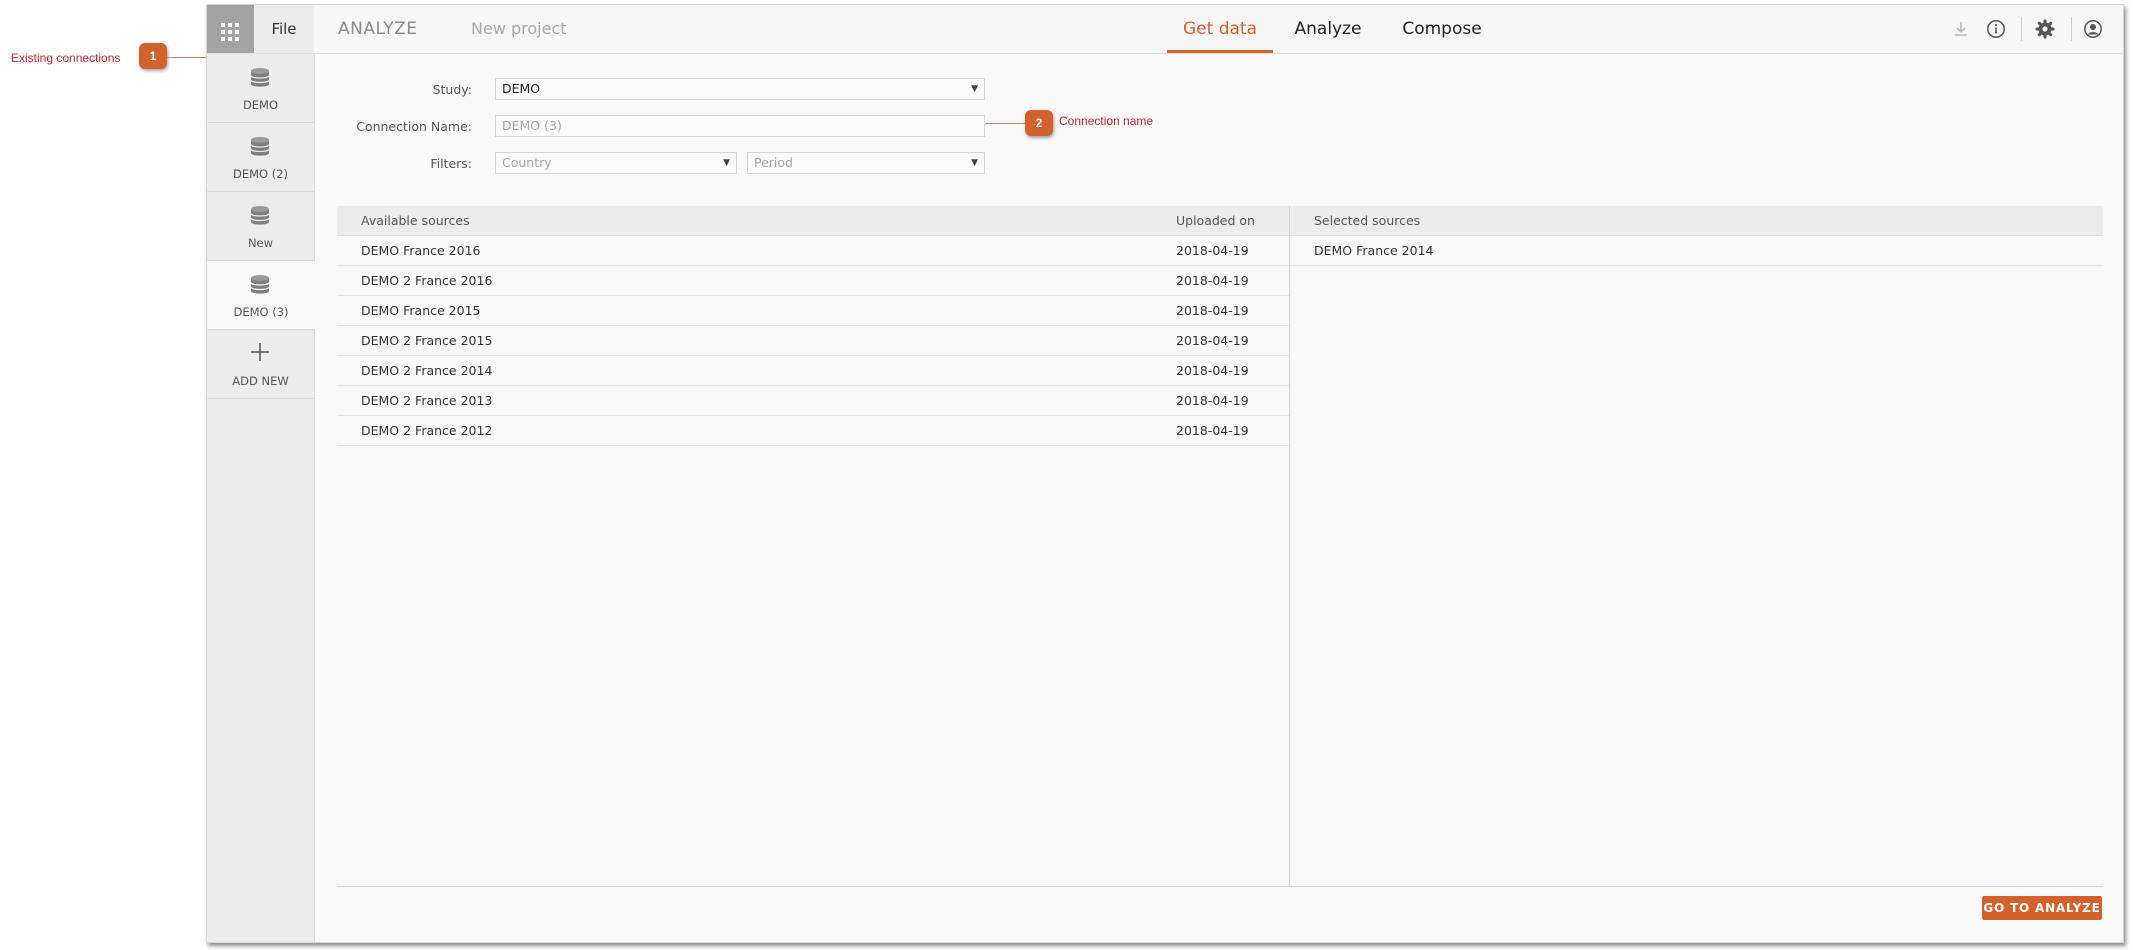  Describe the element at coordinates (260, 243) in the screenshot. I see `sidebar-item-label: New` at that location.